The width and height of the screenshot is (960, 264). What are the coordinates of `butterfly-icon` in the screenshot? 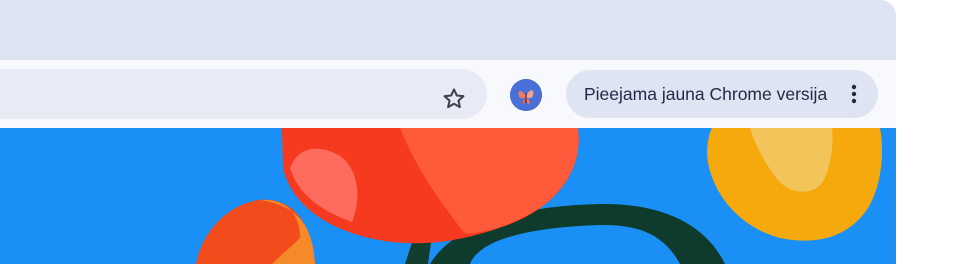 It's located at (526, 95).